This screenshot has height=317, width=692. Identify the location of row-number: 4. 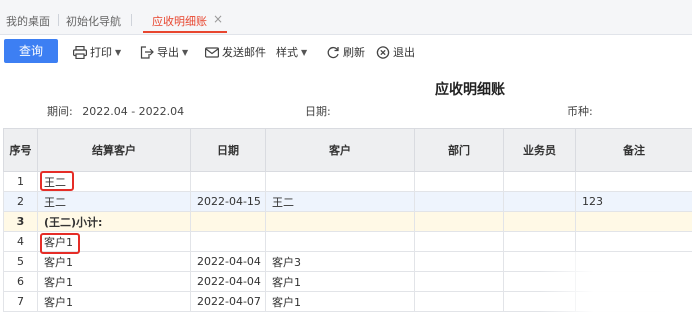
(20, 241).